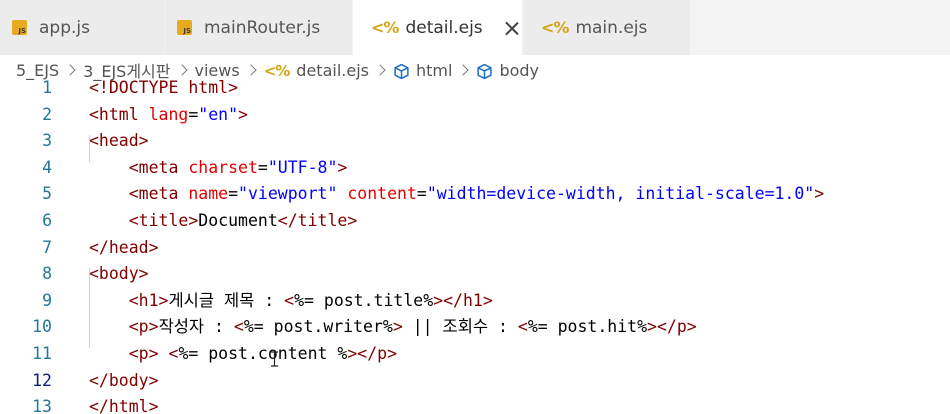 Image resolution: width=950 pixels, height=414 pixels. Describe the element at coordinates (223, 167) in the screenshot. I see `code-token: charset` at that location.